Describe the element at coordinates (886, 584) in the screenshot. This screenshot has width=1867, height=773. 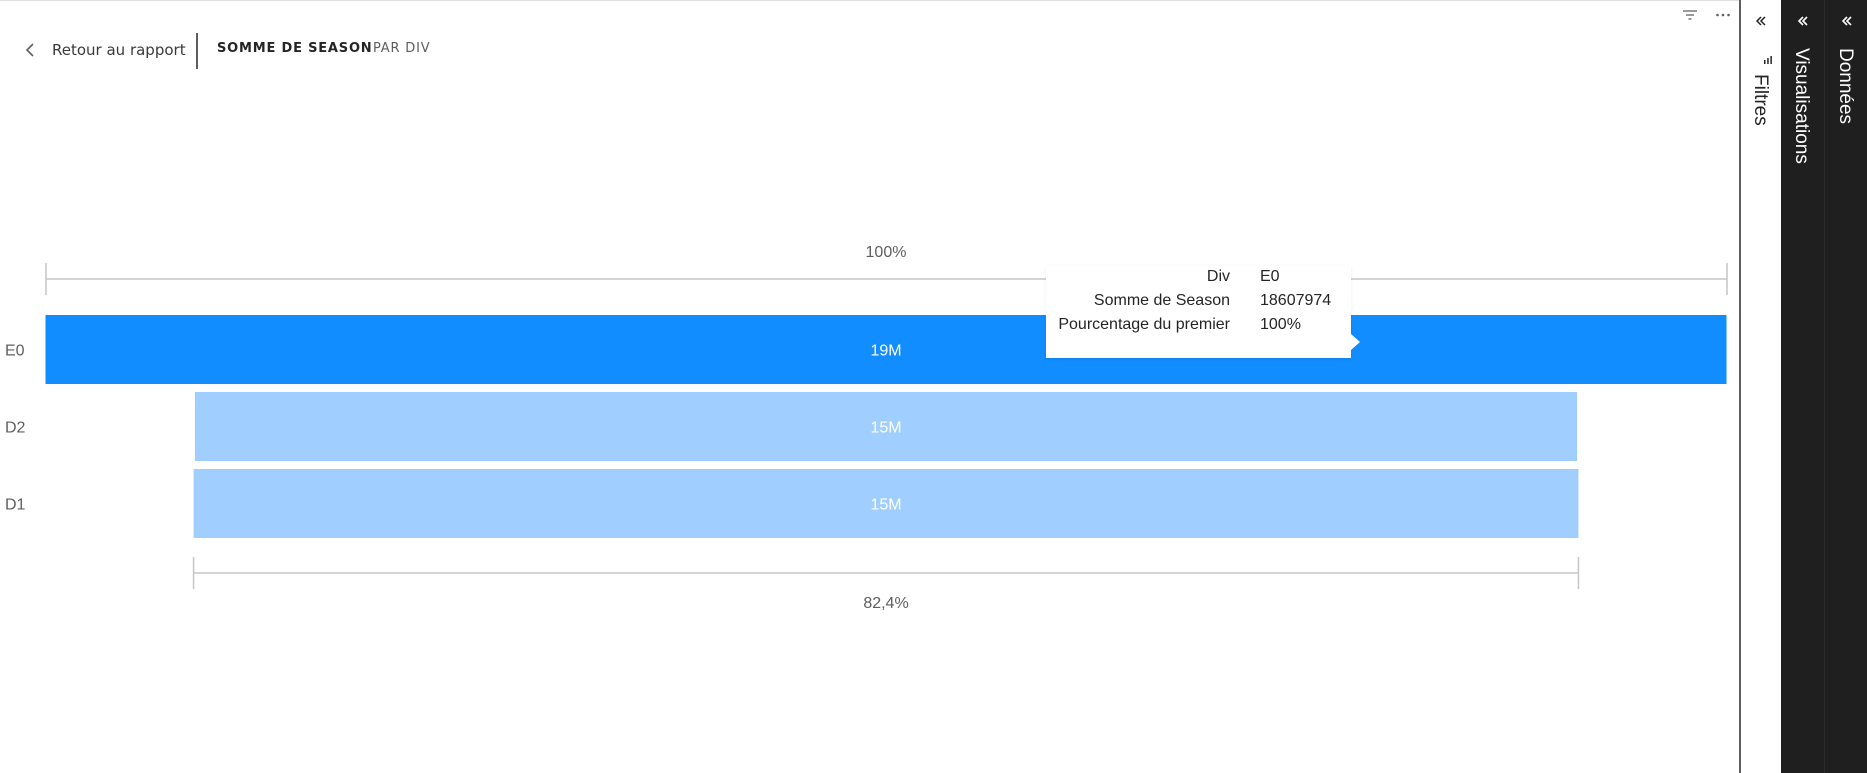
I see `funnel-bottom-axis: 82,4%` at that location.